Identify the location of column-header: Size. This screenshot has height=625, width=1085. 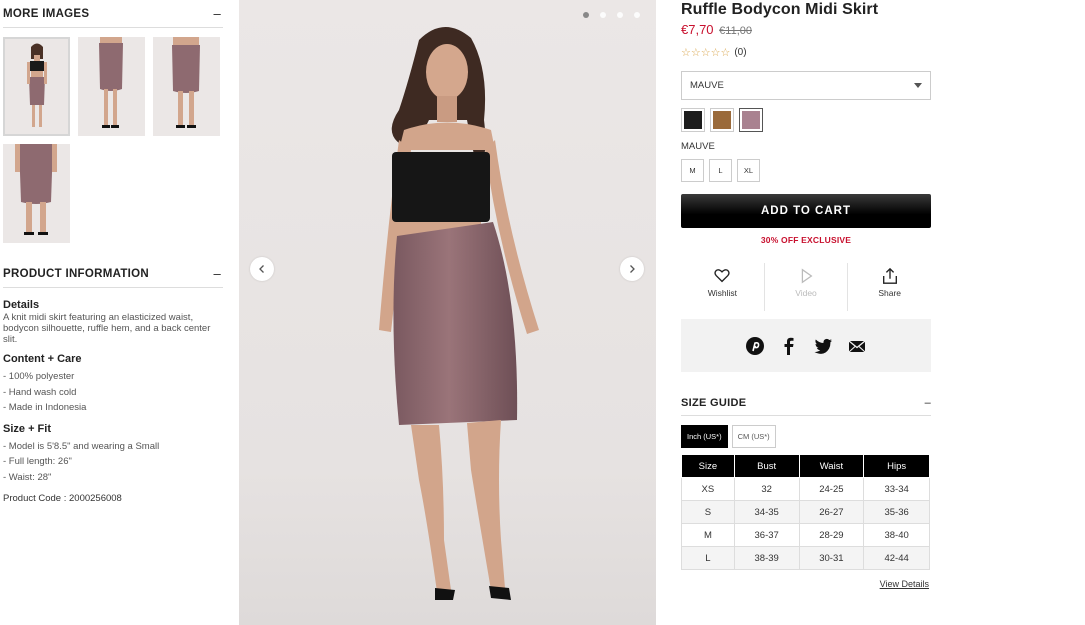
(708, 466).